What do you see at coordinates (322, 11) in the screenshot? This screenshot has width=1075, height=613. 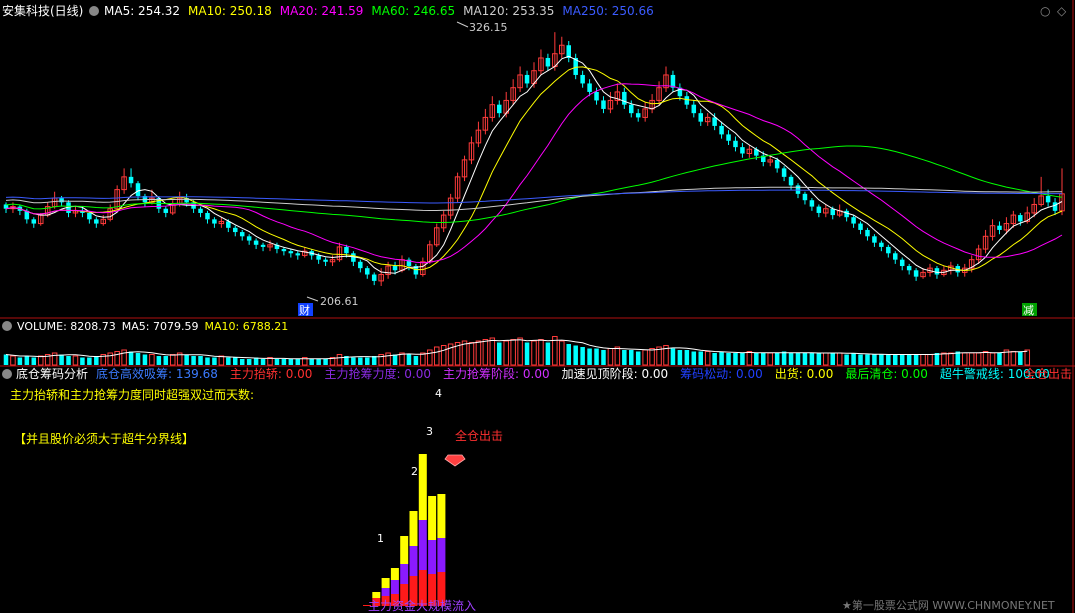 I see `malabels-item-2: MA20: 241.59` at bounding box center [322, 11].